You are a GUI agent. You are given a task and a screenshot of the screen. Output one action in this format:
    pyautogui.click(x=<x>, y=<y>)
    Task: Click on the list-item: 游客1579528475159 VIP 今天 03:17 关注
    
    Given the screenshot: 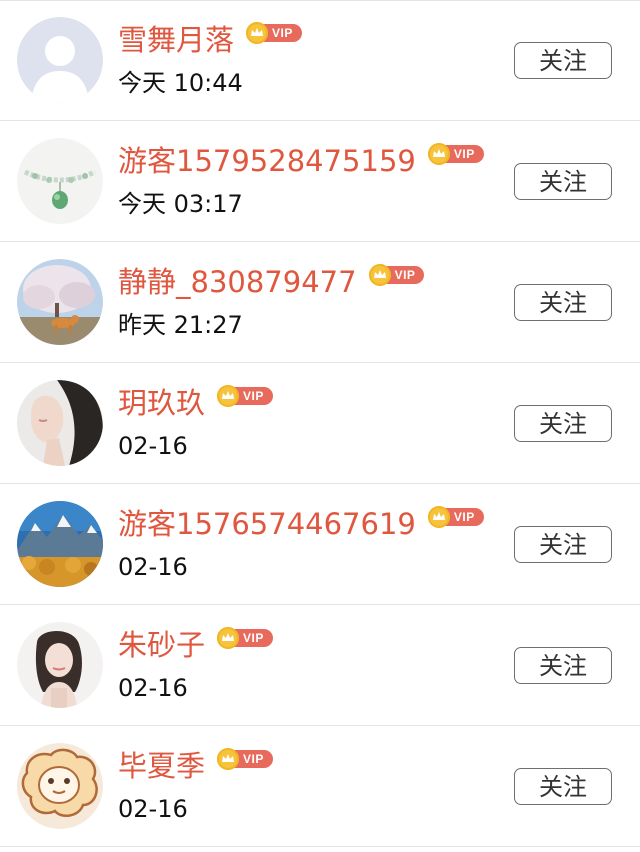 What is the action you would take?
    pyautogui.click(x=320, y=181)
    